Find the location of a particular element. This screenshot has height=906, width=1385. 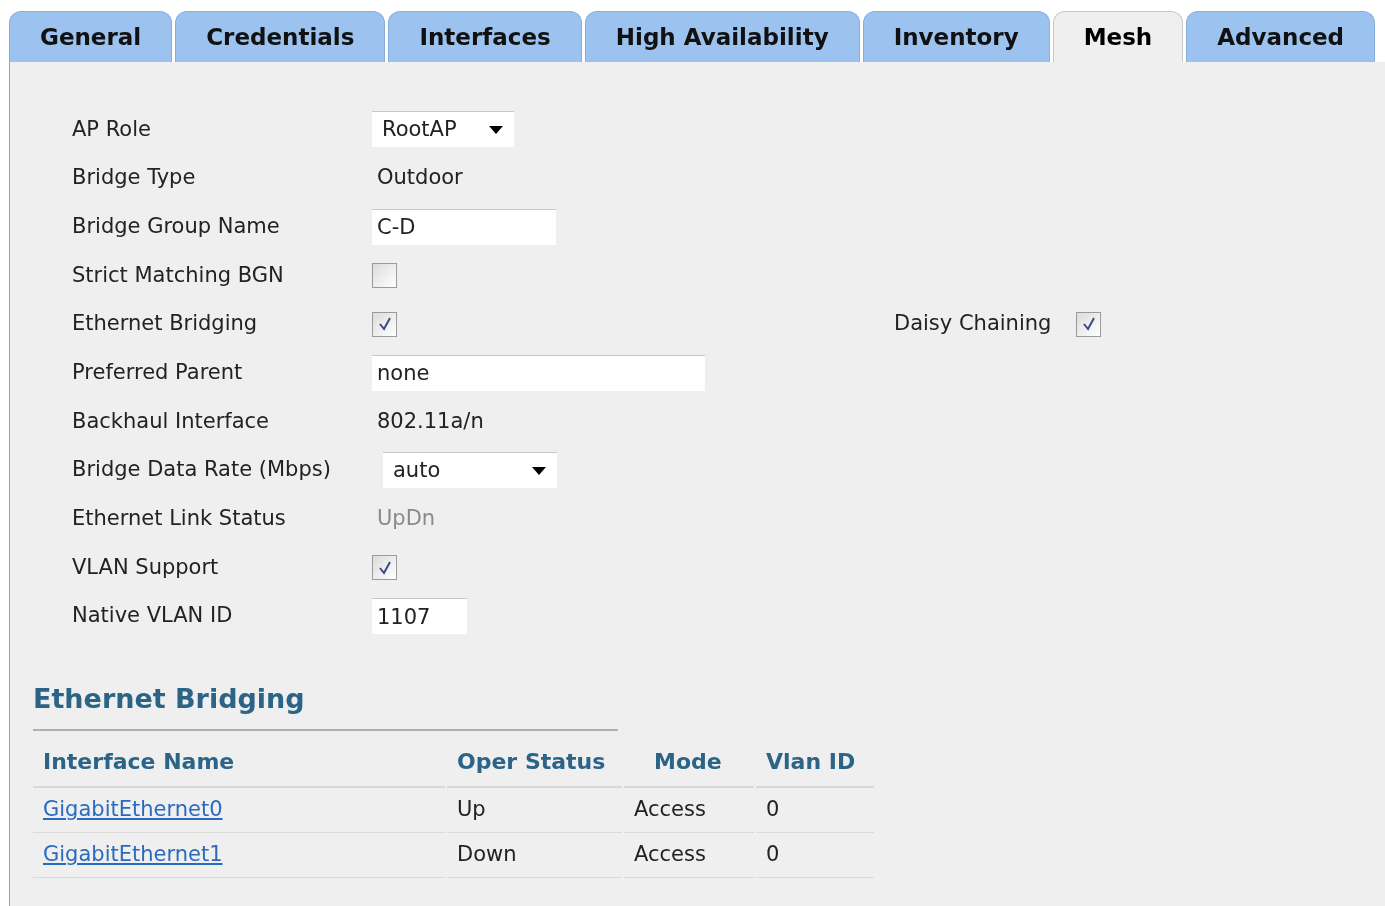

dropdown: auto is located at coordinates (470, 470).